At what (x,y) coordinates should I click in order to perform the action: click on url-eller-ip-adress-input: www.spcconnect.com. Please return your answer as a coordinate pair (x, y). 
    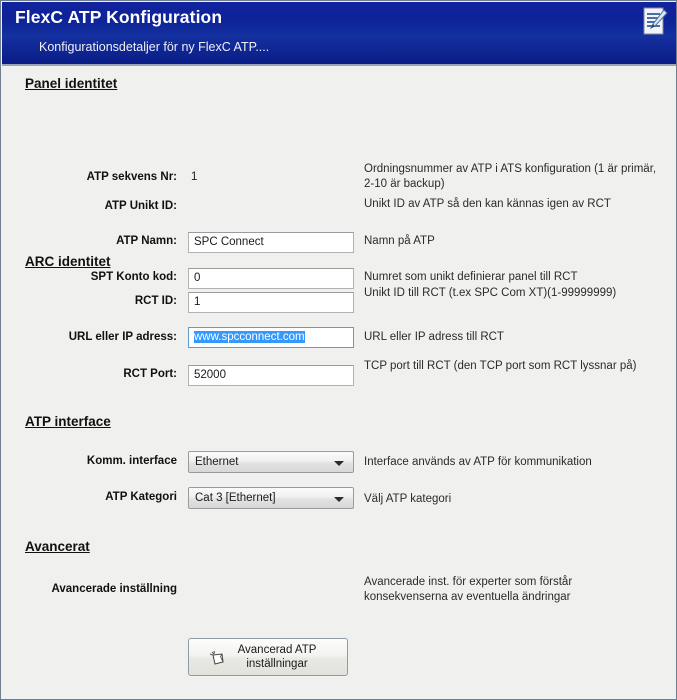
    Looking at the image, I should click on (271, 337).